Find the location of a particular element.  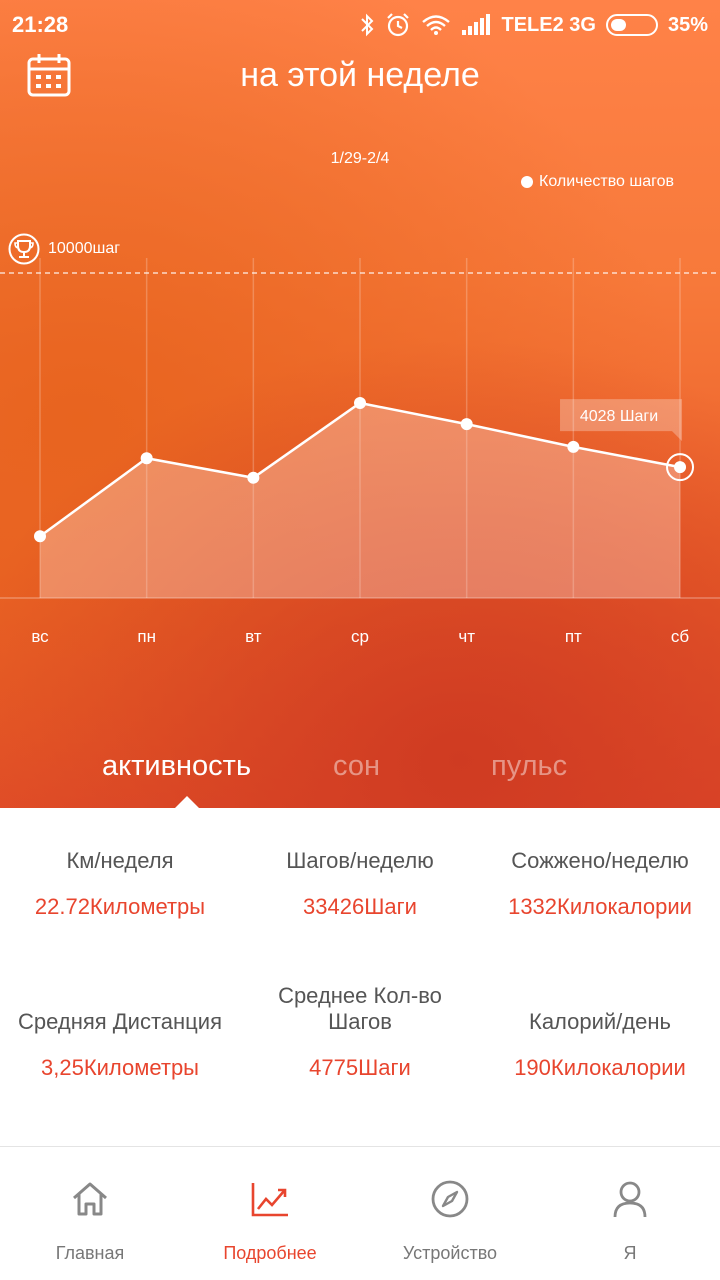

tab-indicator is located at coordinates (187, 802).